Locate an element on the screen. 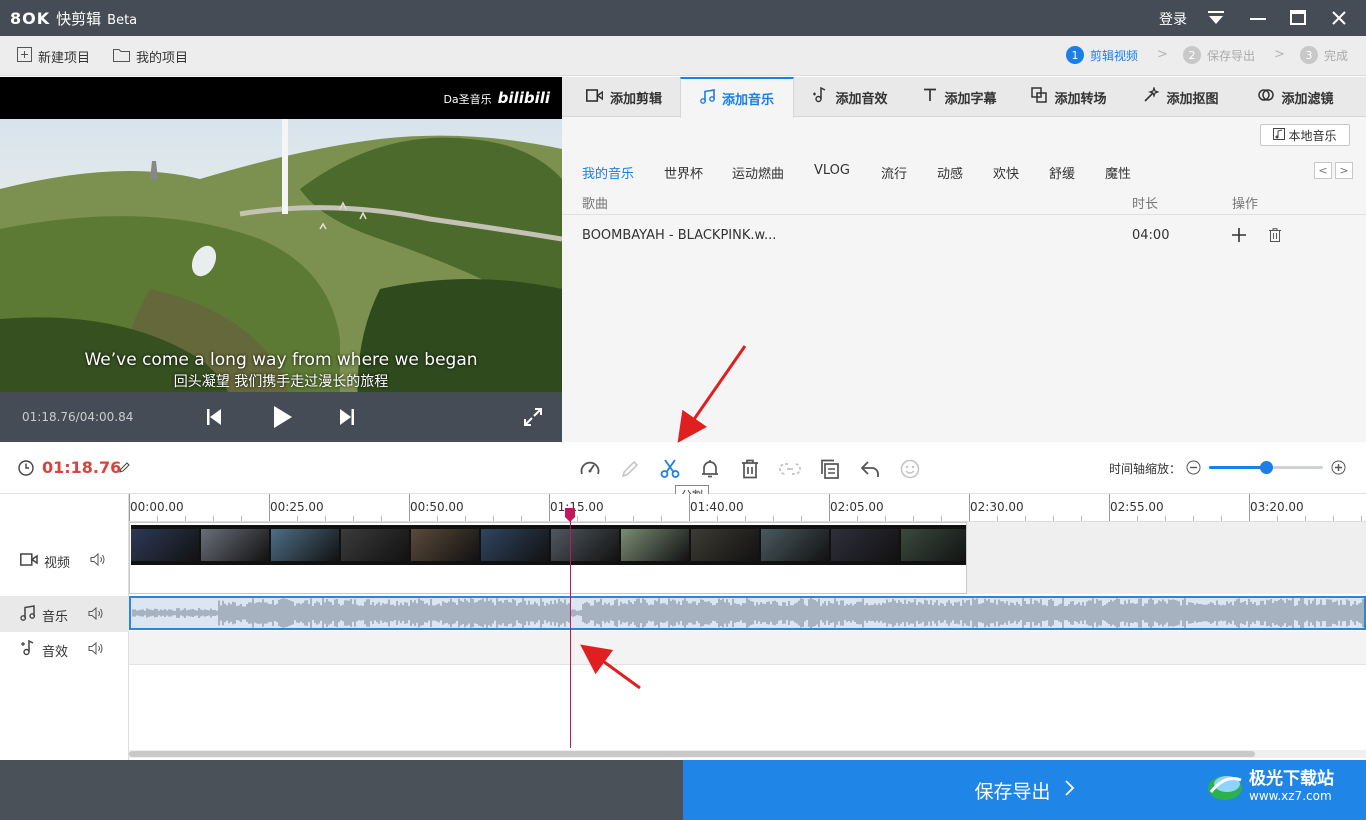 The image size is (1366, 820). music-note-icon is located at coordinates (28, 615).